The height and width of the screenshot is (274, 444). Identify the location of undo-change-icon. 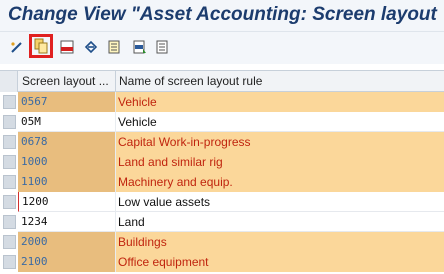
(91, 47).